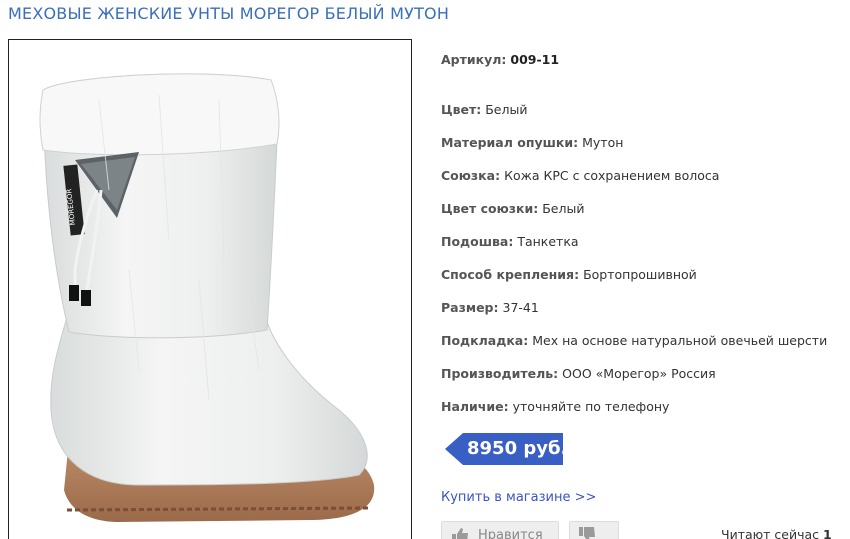 The height and width of the screenshot is (539, 850). I want to click on spec-article: Артикул: 009-11, so click(500, 59).